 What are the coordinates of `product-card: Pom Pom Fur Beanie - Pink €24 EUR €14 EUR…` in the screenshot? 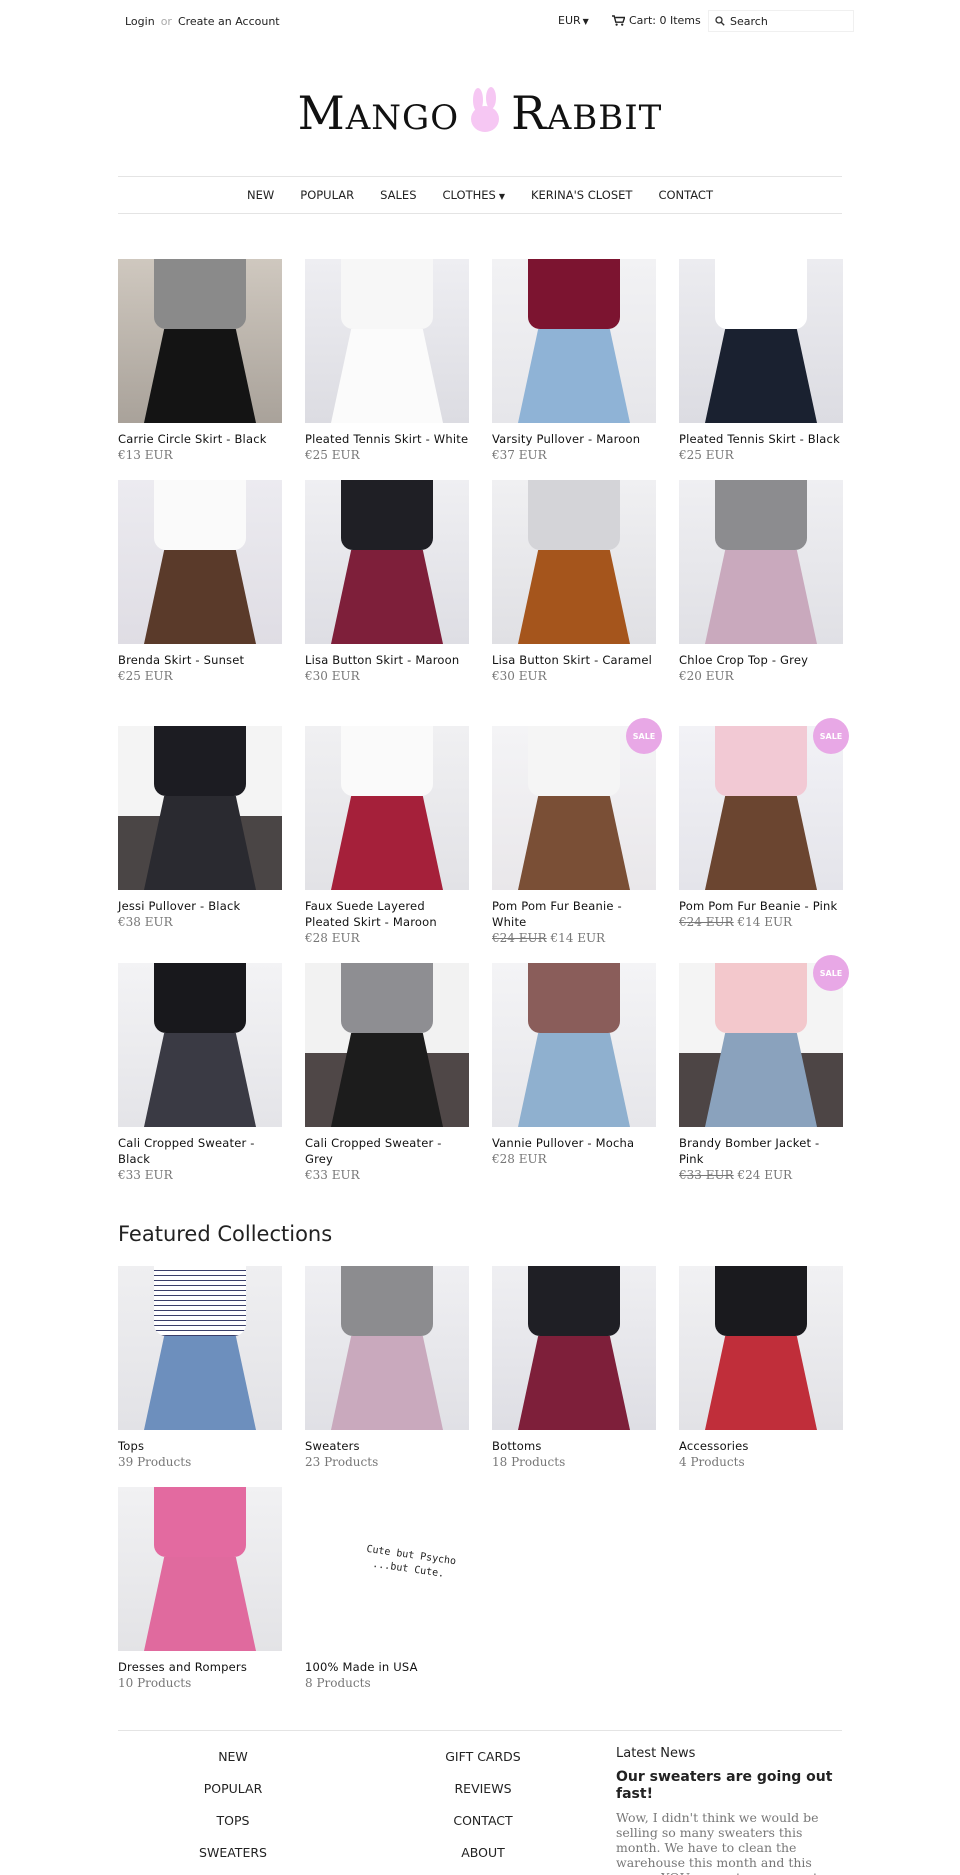 It's located at (764, 824).